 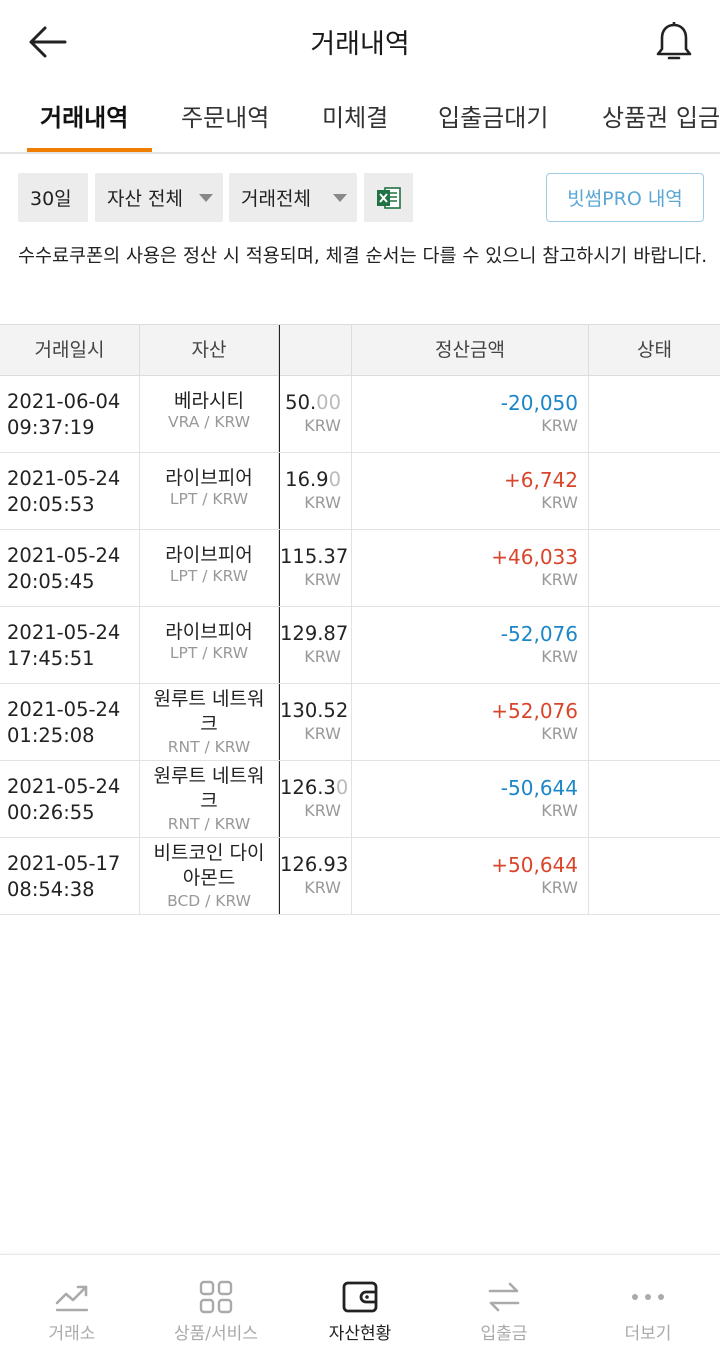 I want to click on wallet-icon, so click(x=360, y=1297).